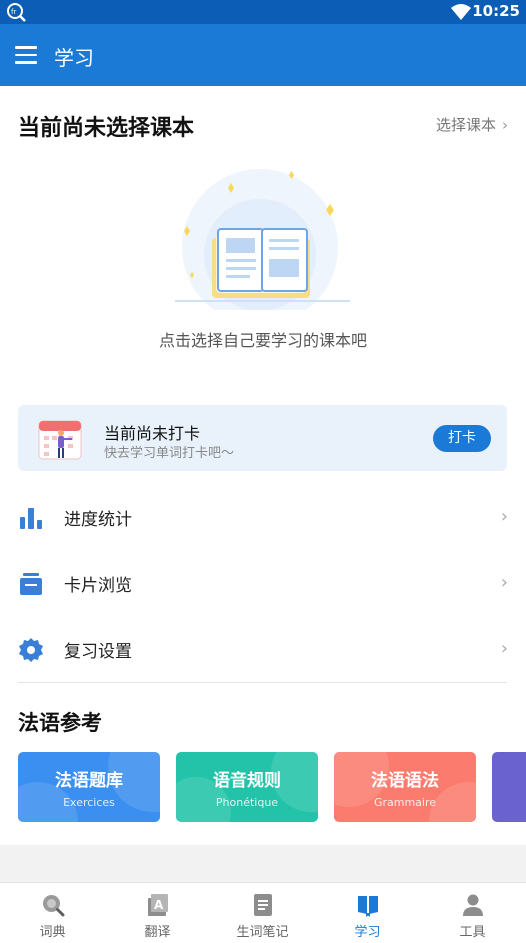 The image size is (526, 943). I want to click on select-textbook-link: 选择课本 ›, so click(472, 124).